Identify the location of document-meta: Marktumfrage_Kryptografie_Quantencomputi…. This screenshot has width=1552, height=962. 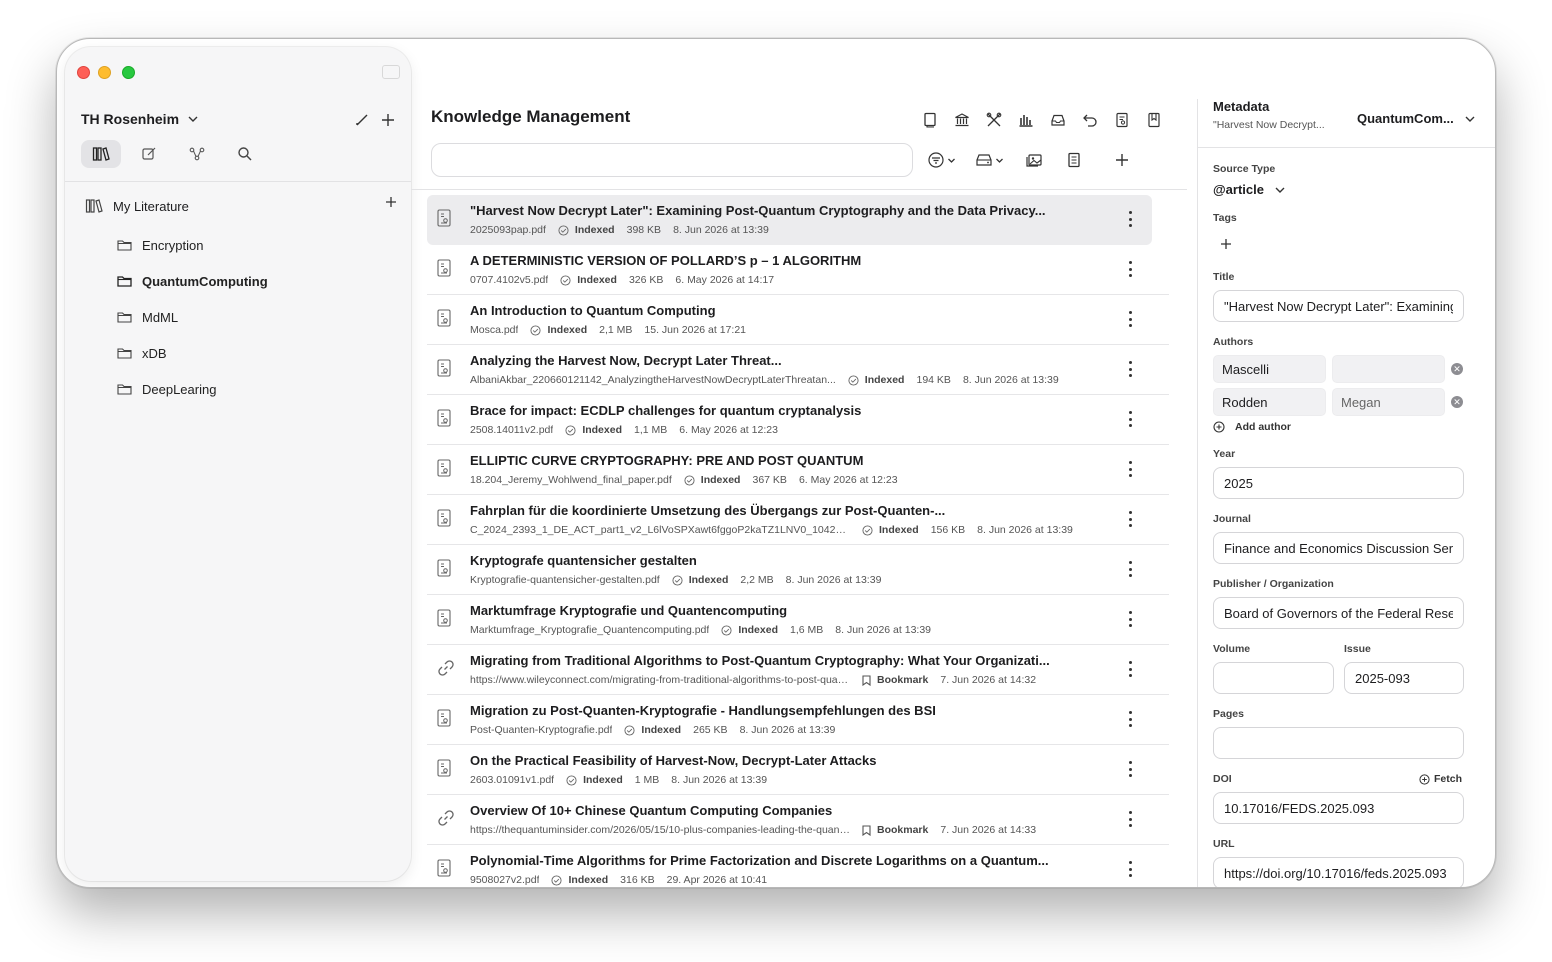
(700, 630).